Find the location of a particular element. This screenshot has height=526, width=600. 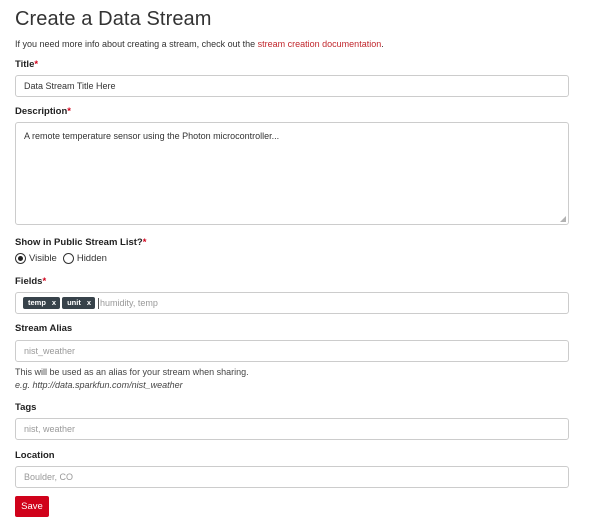

fields-label: Fields* is located at coordinates (31, 281).